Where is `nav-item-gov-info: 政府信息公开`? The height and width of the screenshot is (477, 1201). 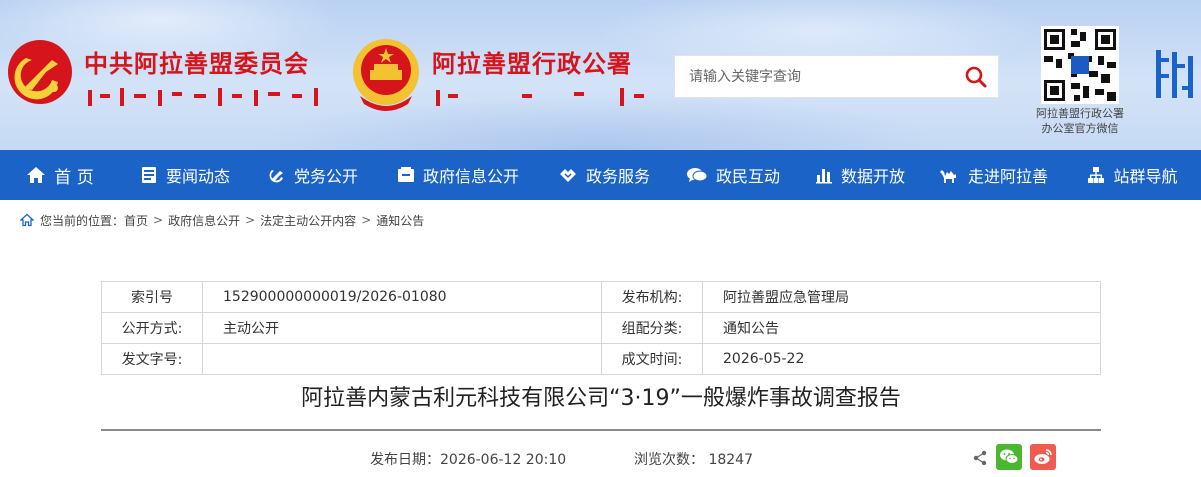
nav-item-gov-info: 政府信息公开 is located at coordinates (458, 175).